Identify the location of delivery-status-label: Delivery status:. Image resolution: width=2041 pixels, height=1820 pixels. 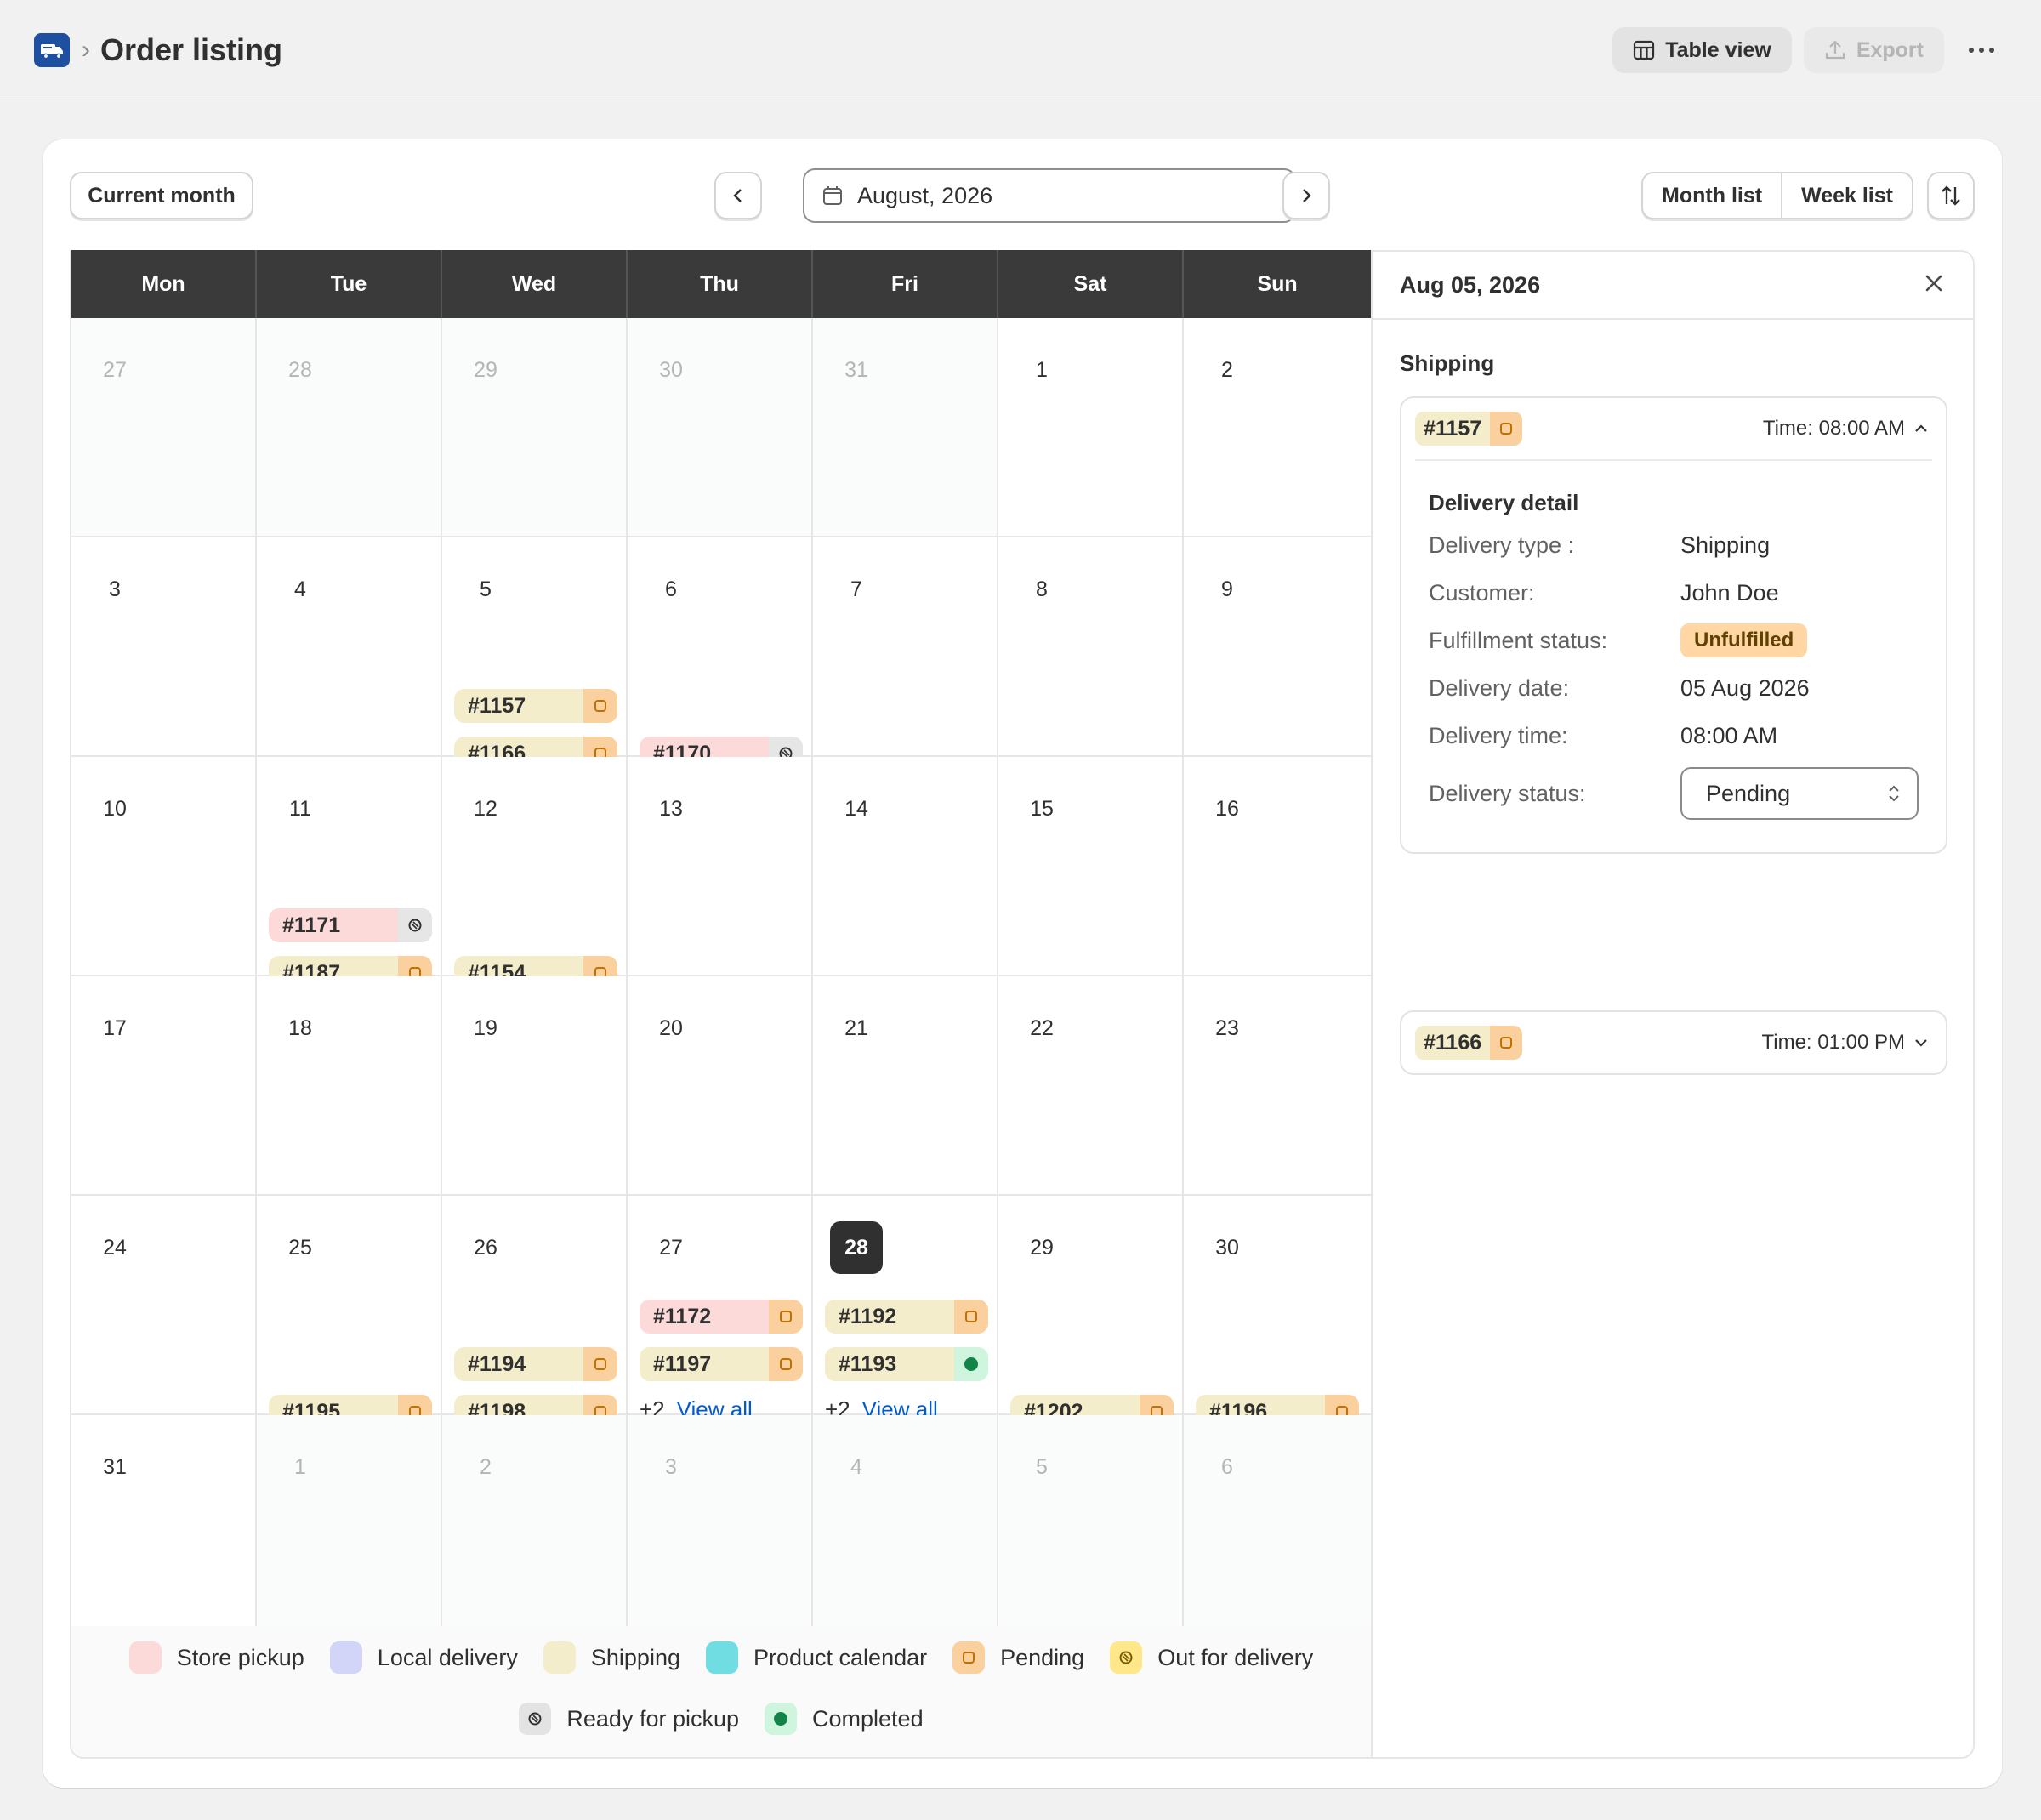
(1507, 793).